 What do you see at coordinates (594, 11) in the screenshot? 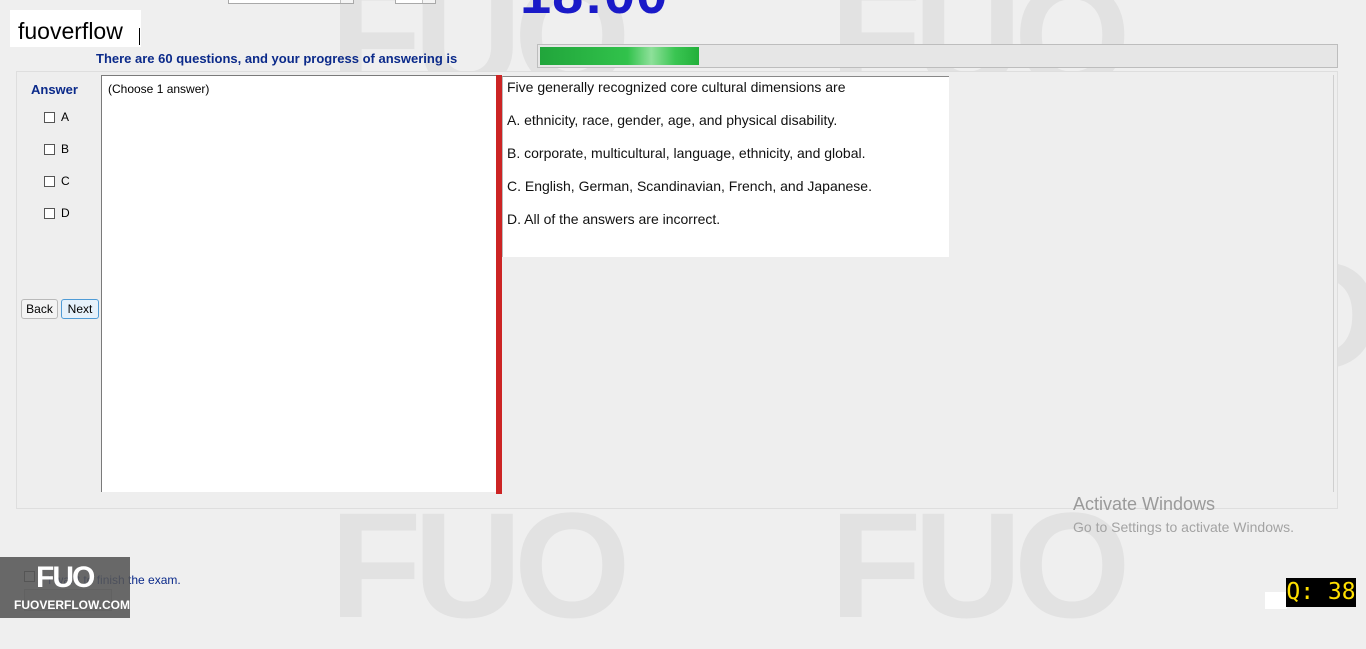
I see `exam-timer: 18:00` at bounding box center [594, 11].